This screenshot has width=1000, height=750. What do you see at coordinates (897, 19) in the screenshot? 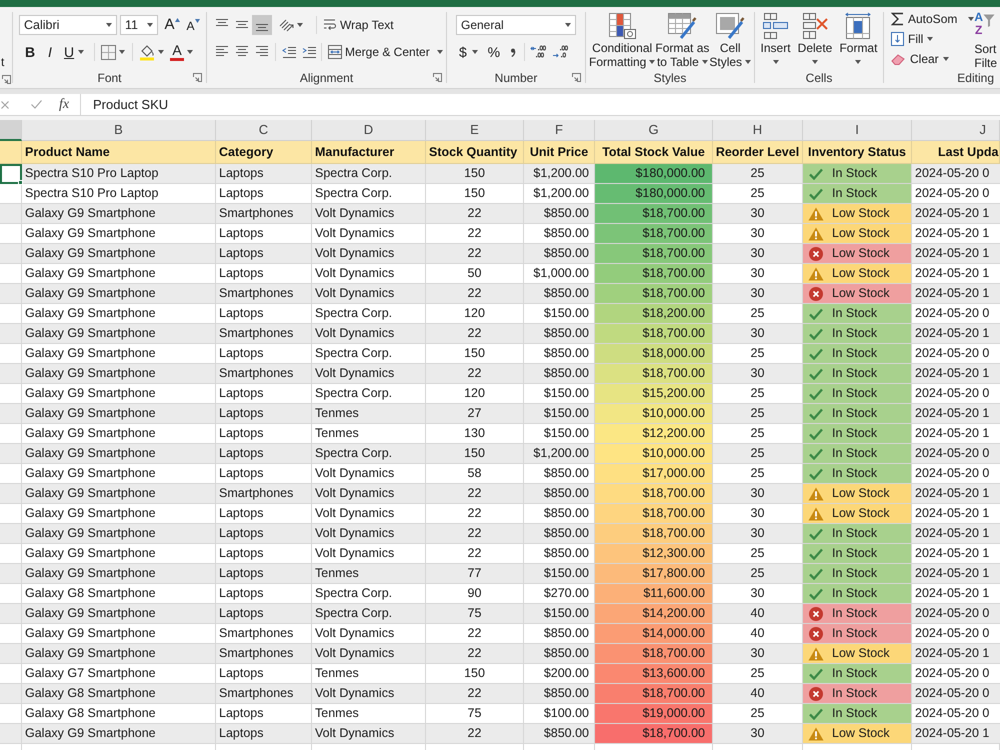
I see `sigma-icon` at bounding box center [897, 19].